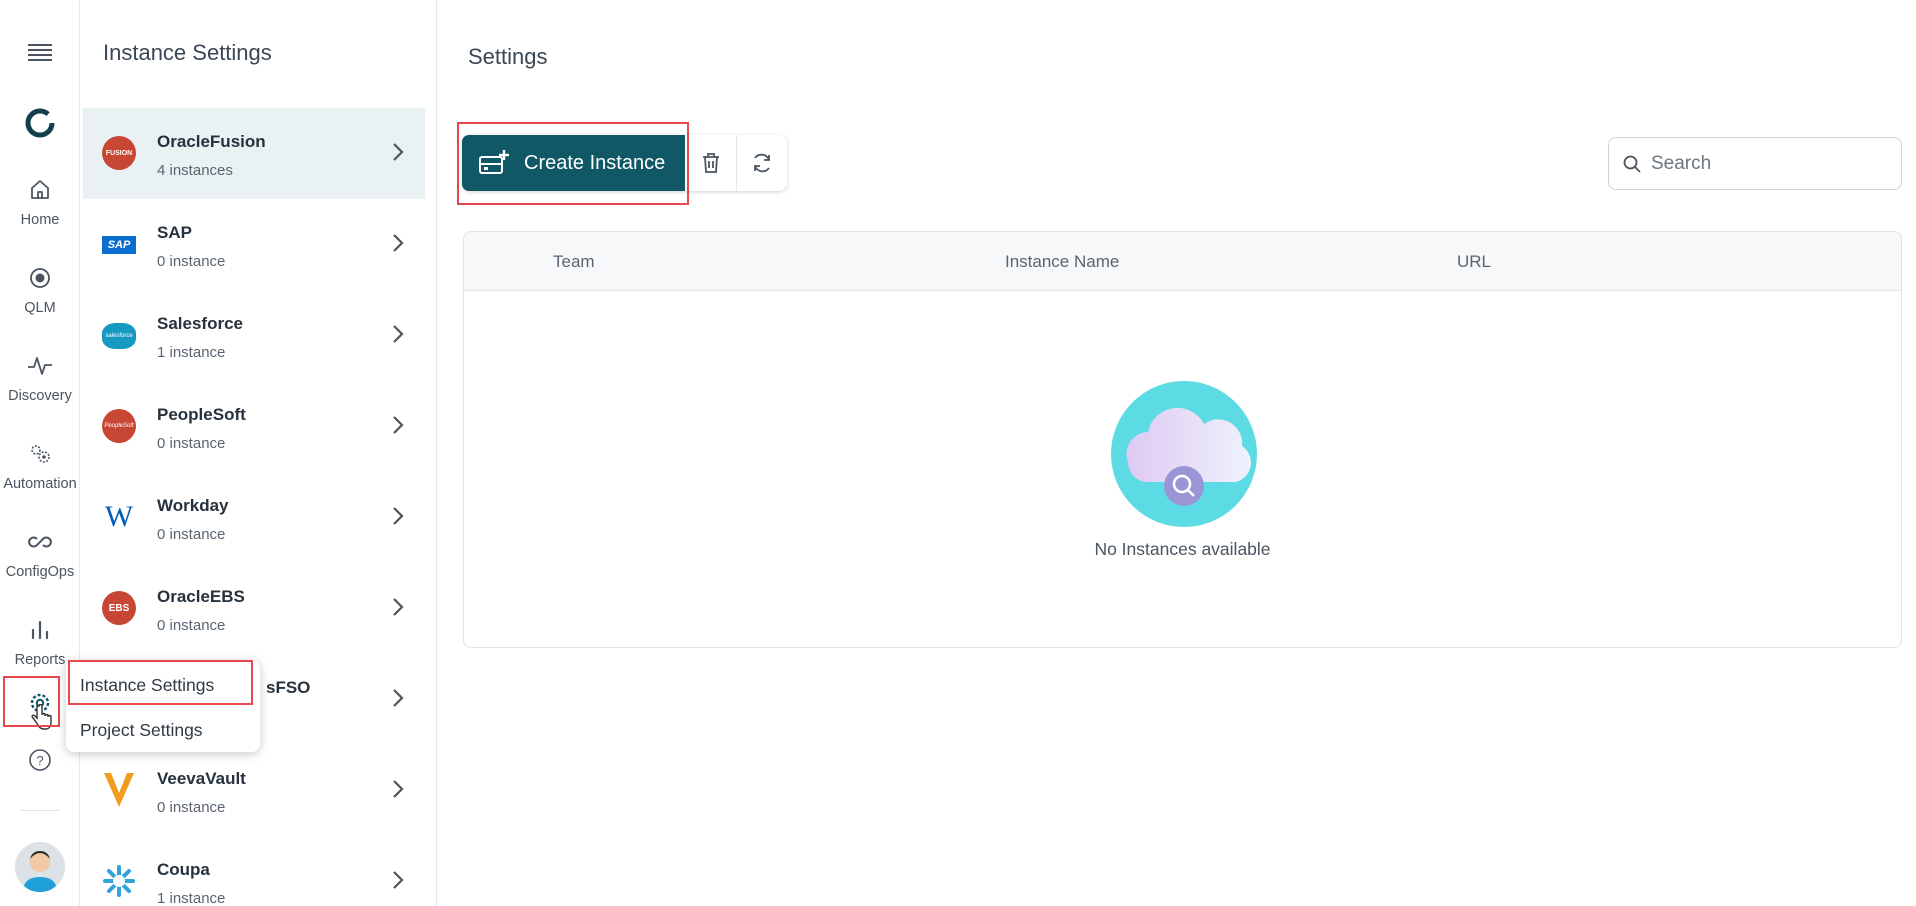 This screenshot has height=906, width=1916. What do you see at coordinates (193, 505) in the screenshot?
I see `app-name: Workday` at bounding box center [193, 505].